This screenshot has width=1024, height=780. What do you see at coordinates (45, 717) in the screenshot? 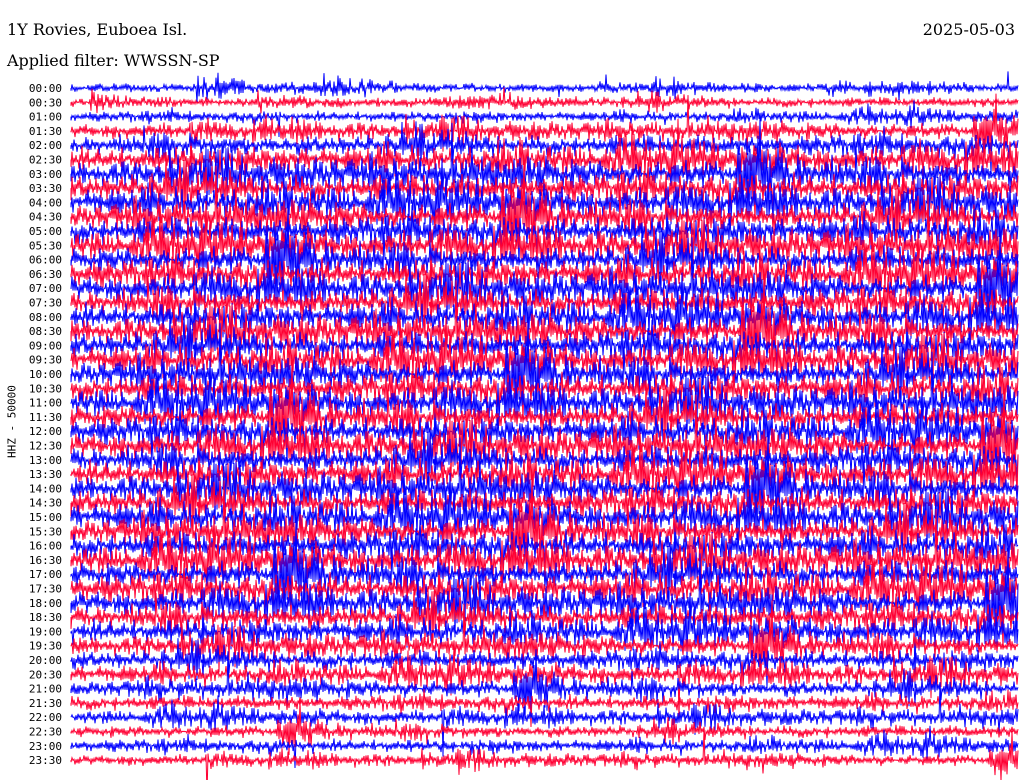
I see `time-tick-label: 22:00` at bounding box center [45, 717].